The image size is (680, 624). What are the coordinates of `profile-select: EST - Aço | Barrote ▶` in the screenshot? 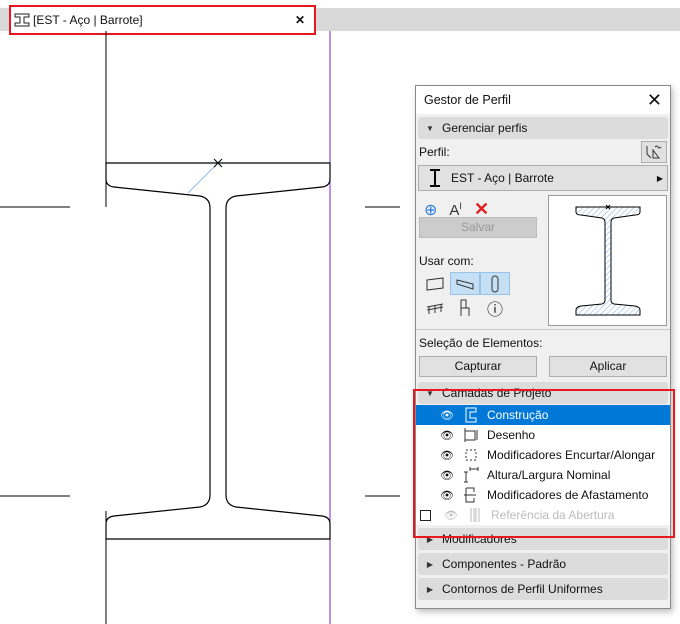 It's located at (543, 178).